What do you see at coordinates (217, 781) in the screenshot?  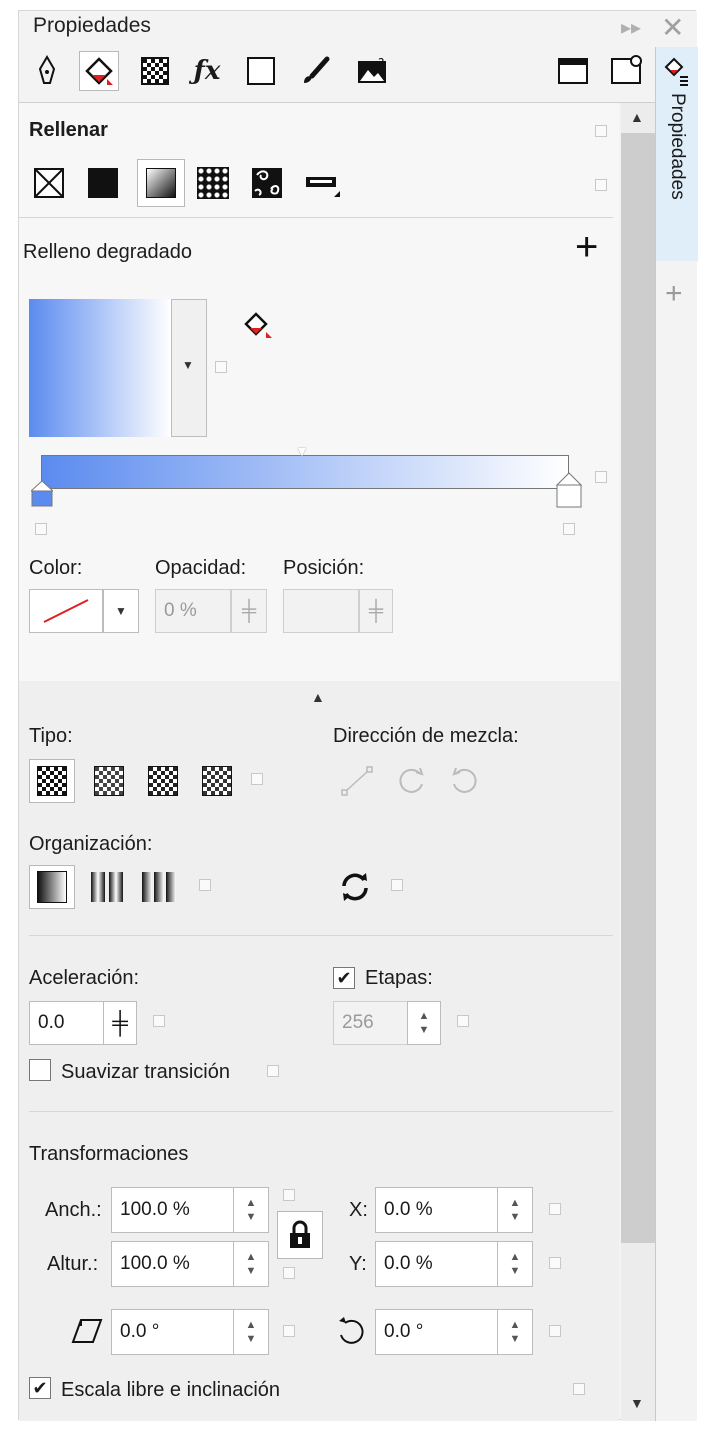 I see `rectangular-fill-type-button` at bounding box center [217, 781].